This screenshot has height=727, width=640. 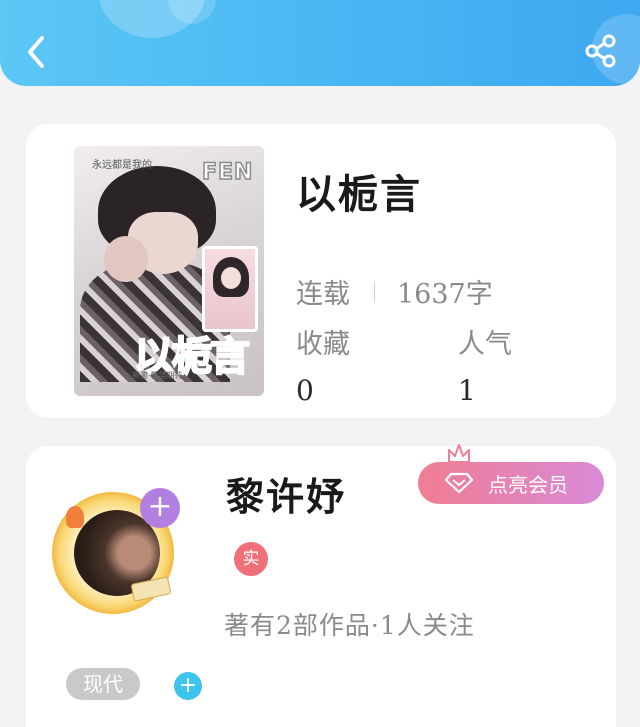 What do you see at coordinates (160, 508) in the screenshot?
I see `follow-button: +` at bounding box center [160, 508].